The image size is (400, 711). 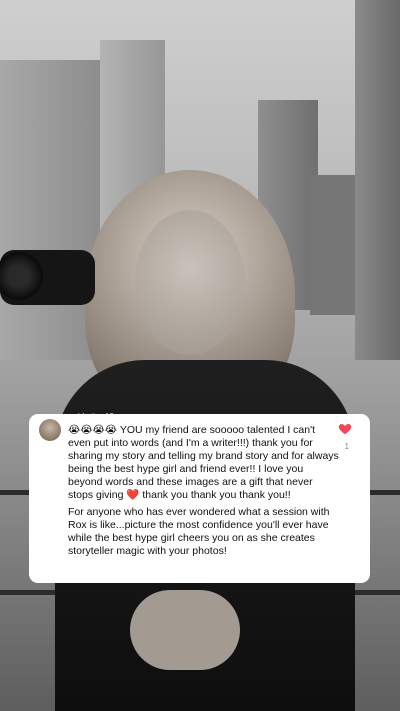 What do you see at coordinates (377, 180) in the screenshot?
I see `building` at bounding box center [377, 180].